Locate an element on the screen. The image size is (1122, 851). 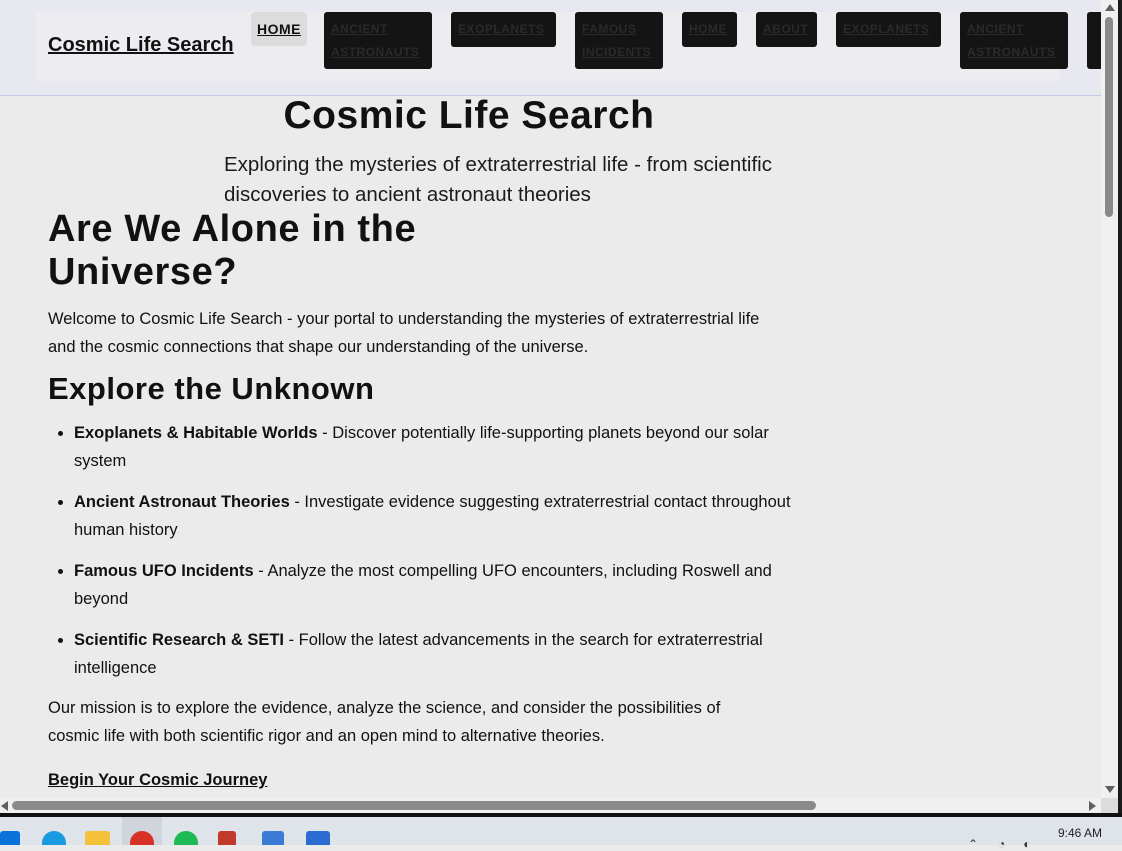
feature-title: Exoplanets & Habitable Worlds is located at coordinates (196, 433).